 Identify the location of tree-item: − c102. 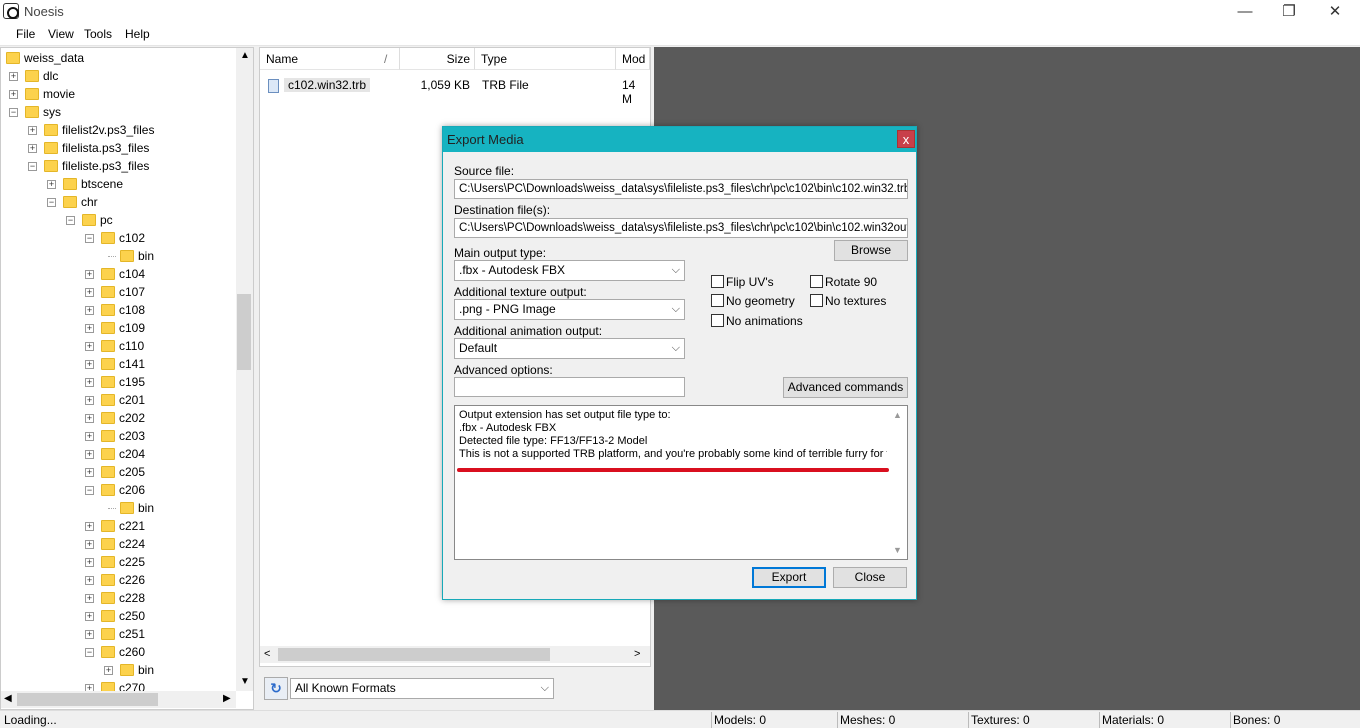
(119, 238).